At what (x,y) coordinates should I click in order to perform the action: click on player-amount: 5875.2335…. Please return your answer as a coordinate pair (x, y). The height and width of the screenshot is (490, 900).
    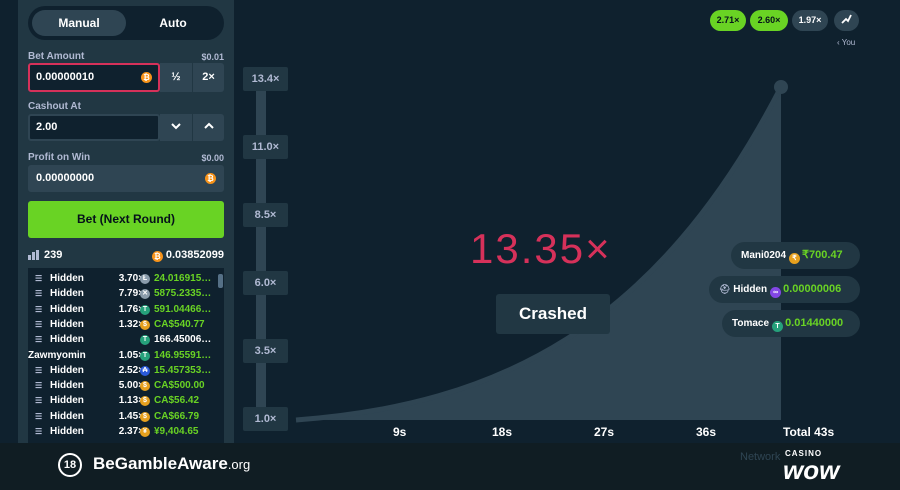
    Looking at the image, I should click on (183, 294).